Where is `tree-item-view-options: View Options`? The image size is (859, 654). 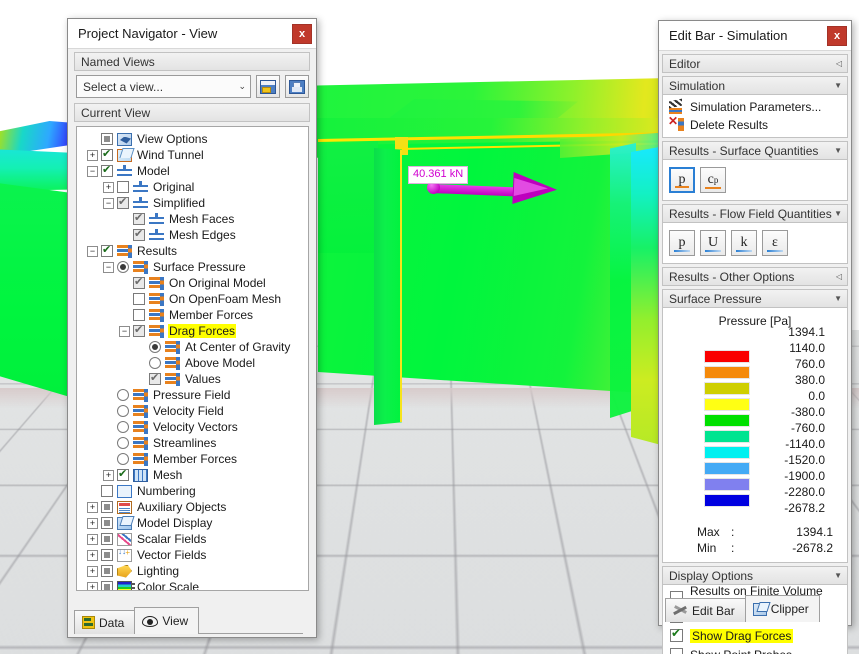
tree-item-view-options: View Options is located at coordinates (193, 139).